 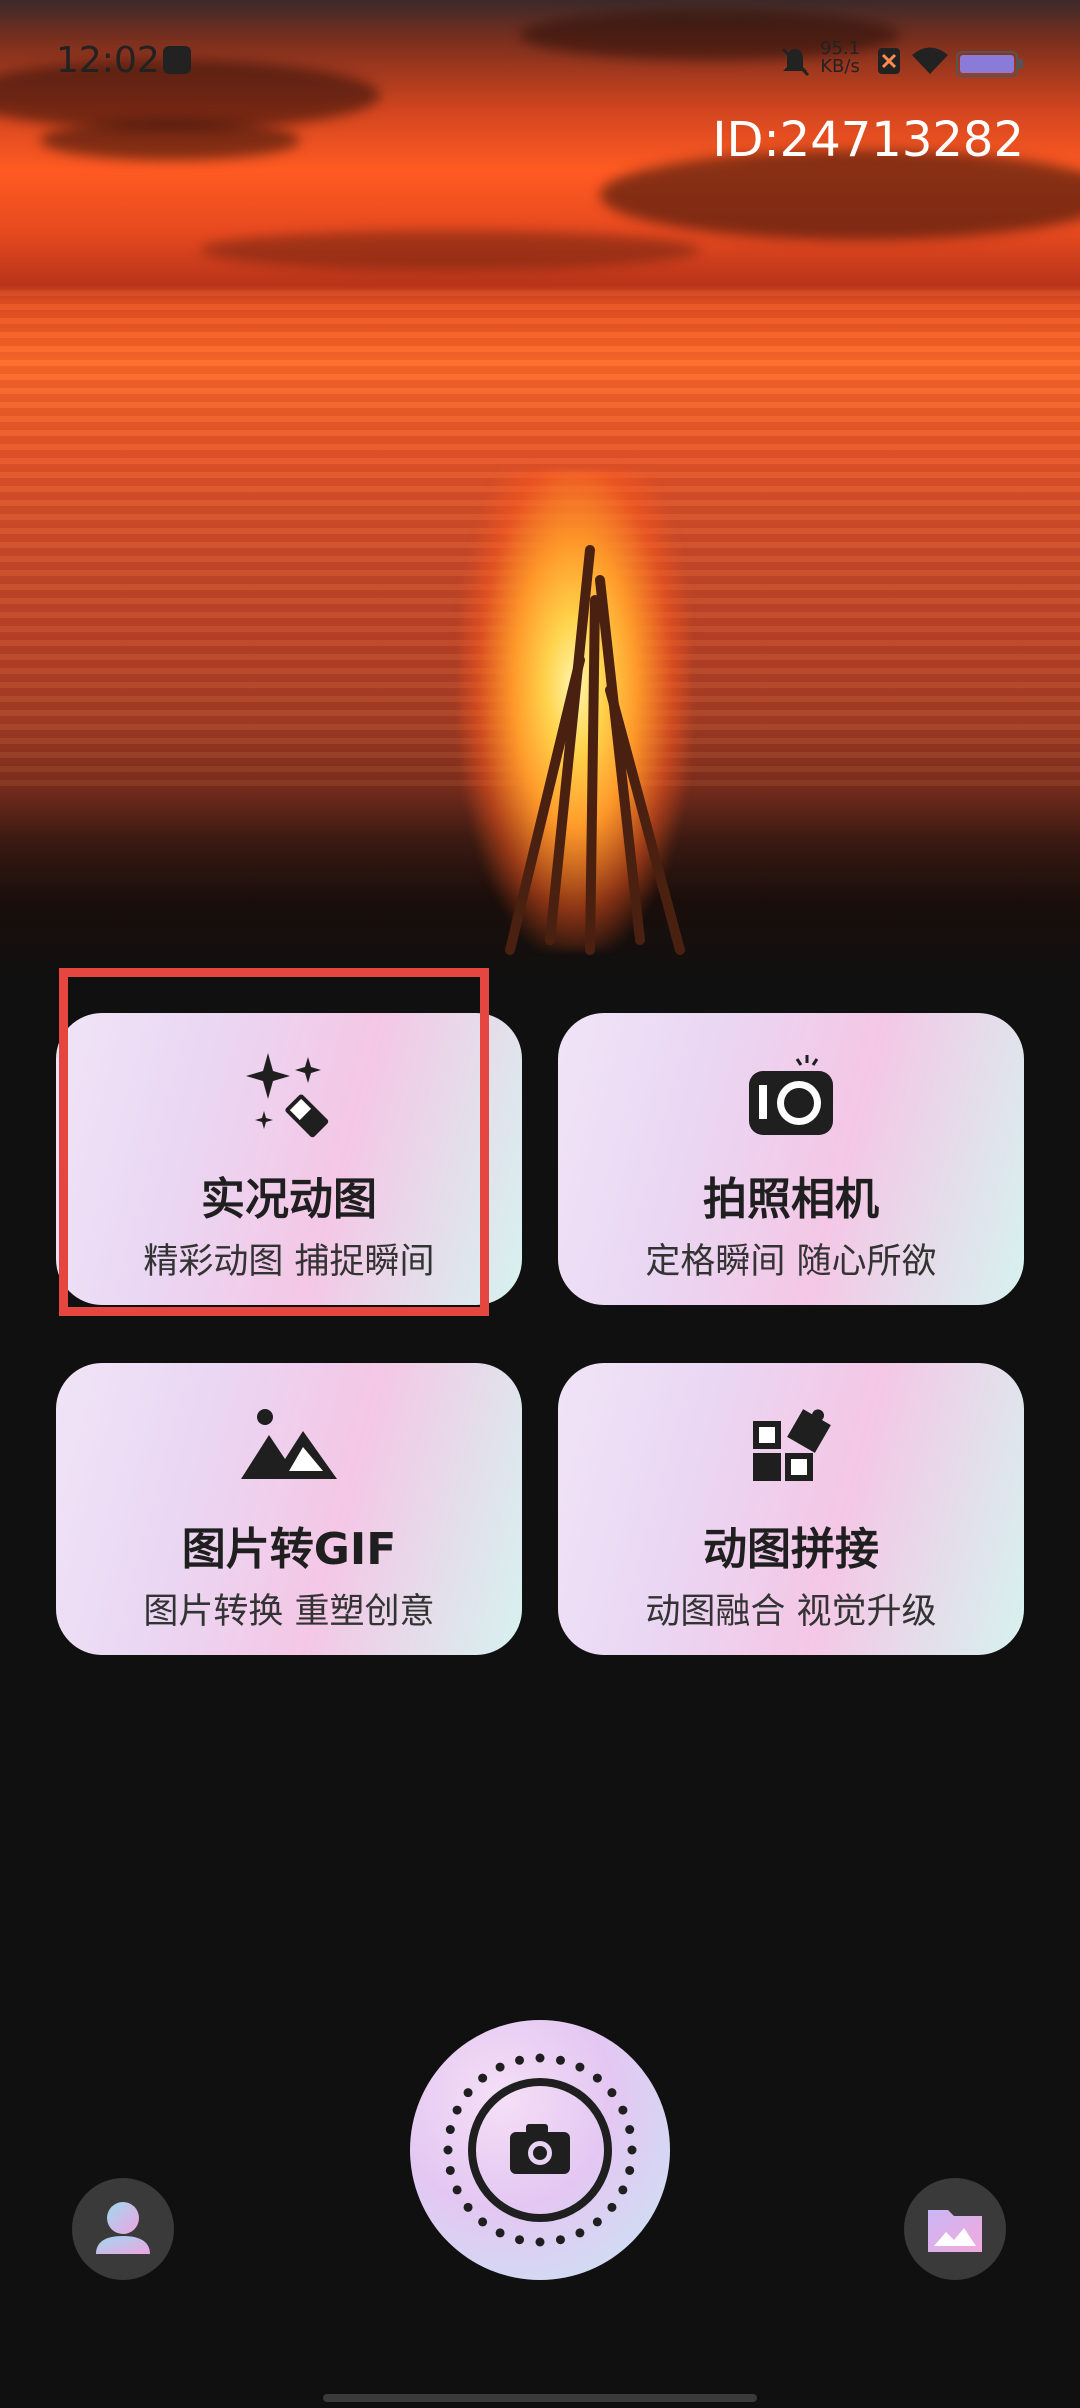 I want to click on network-speed-unit: KB/s, so click(x=840, y=66).